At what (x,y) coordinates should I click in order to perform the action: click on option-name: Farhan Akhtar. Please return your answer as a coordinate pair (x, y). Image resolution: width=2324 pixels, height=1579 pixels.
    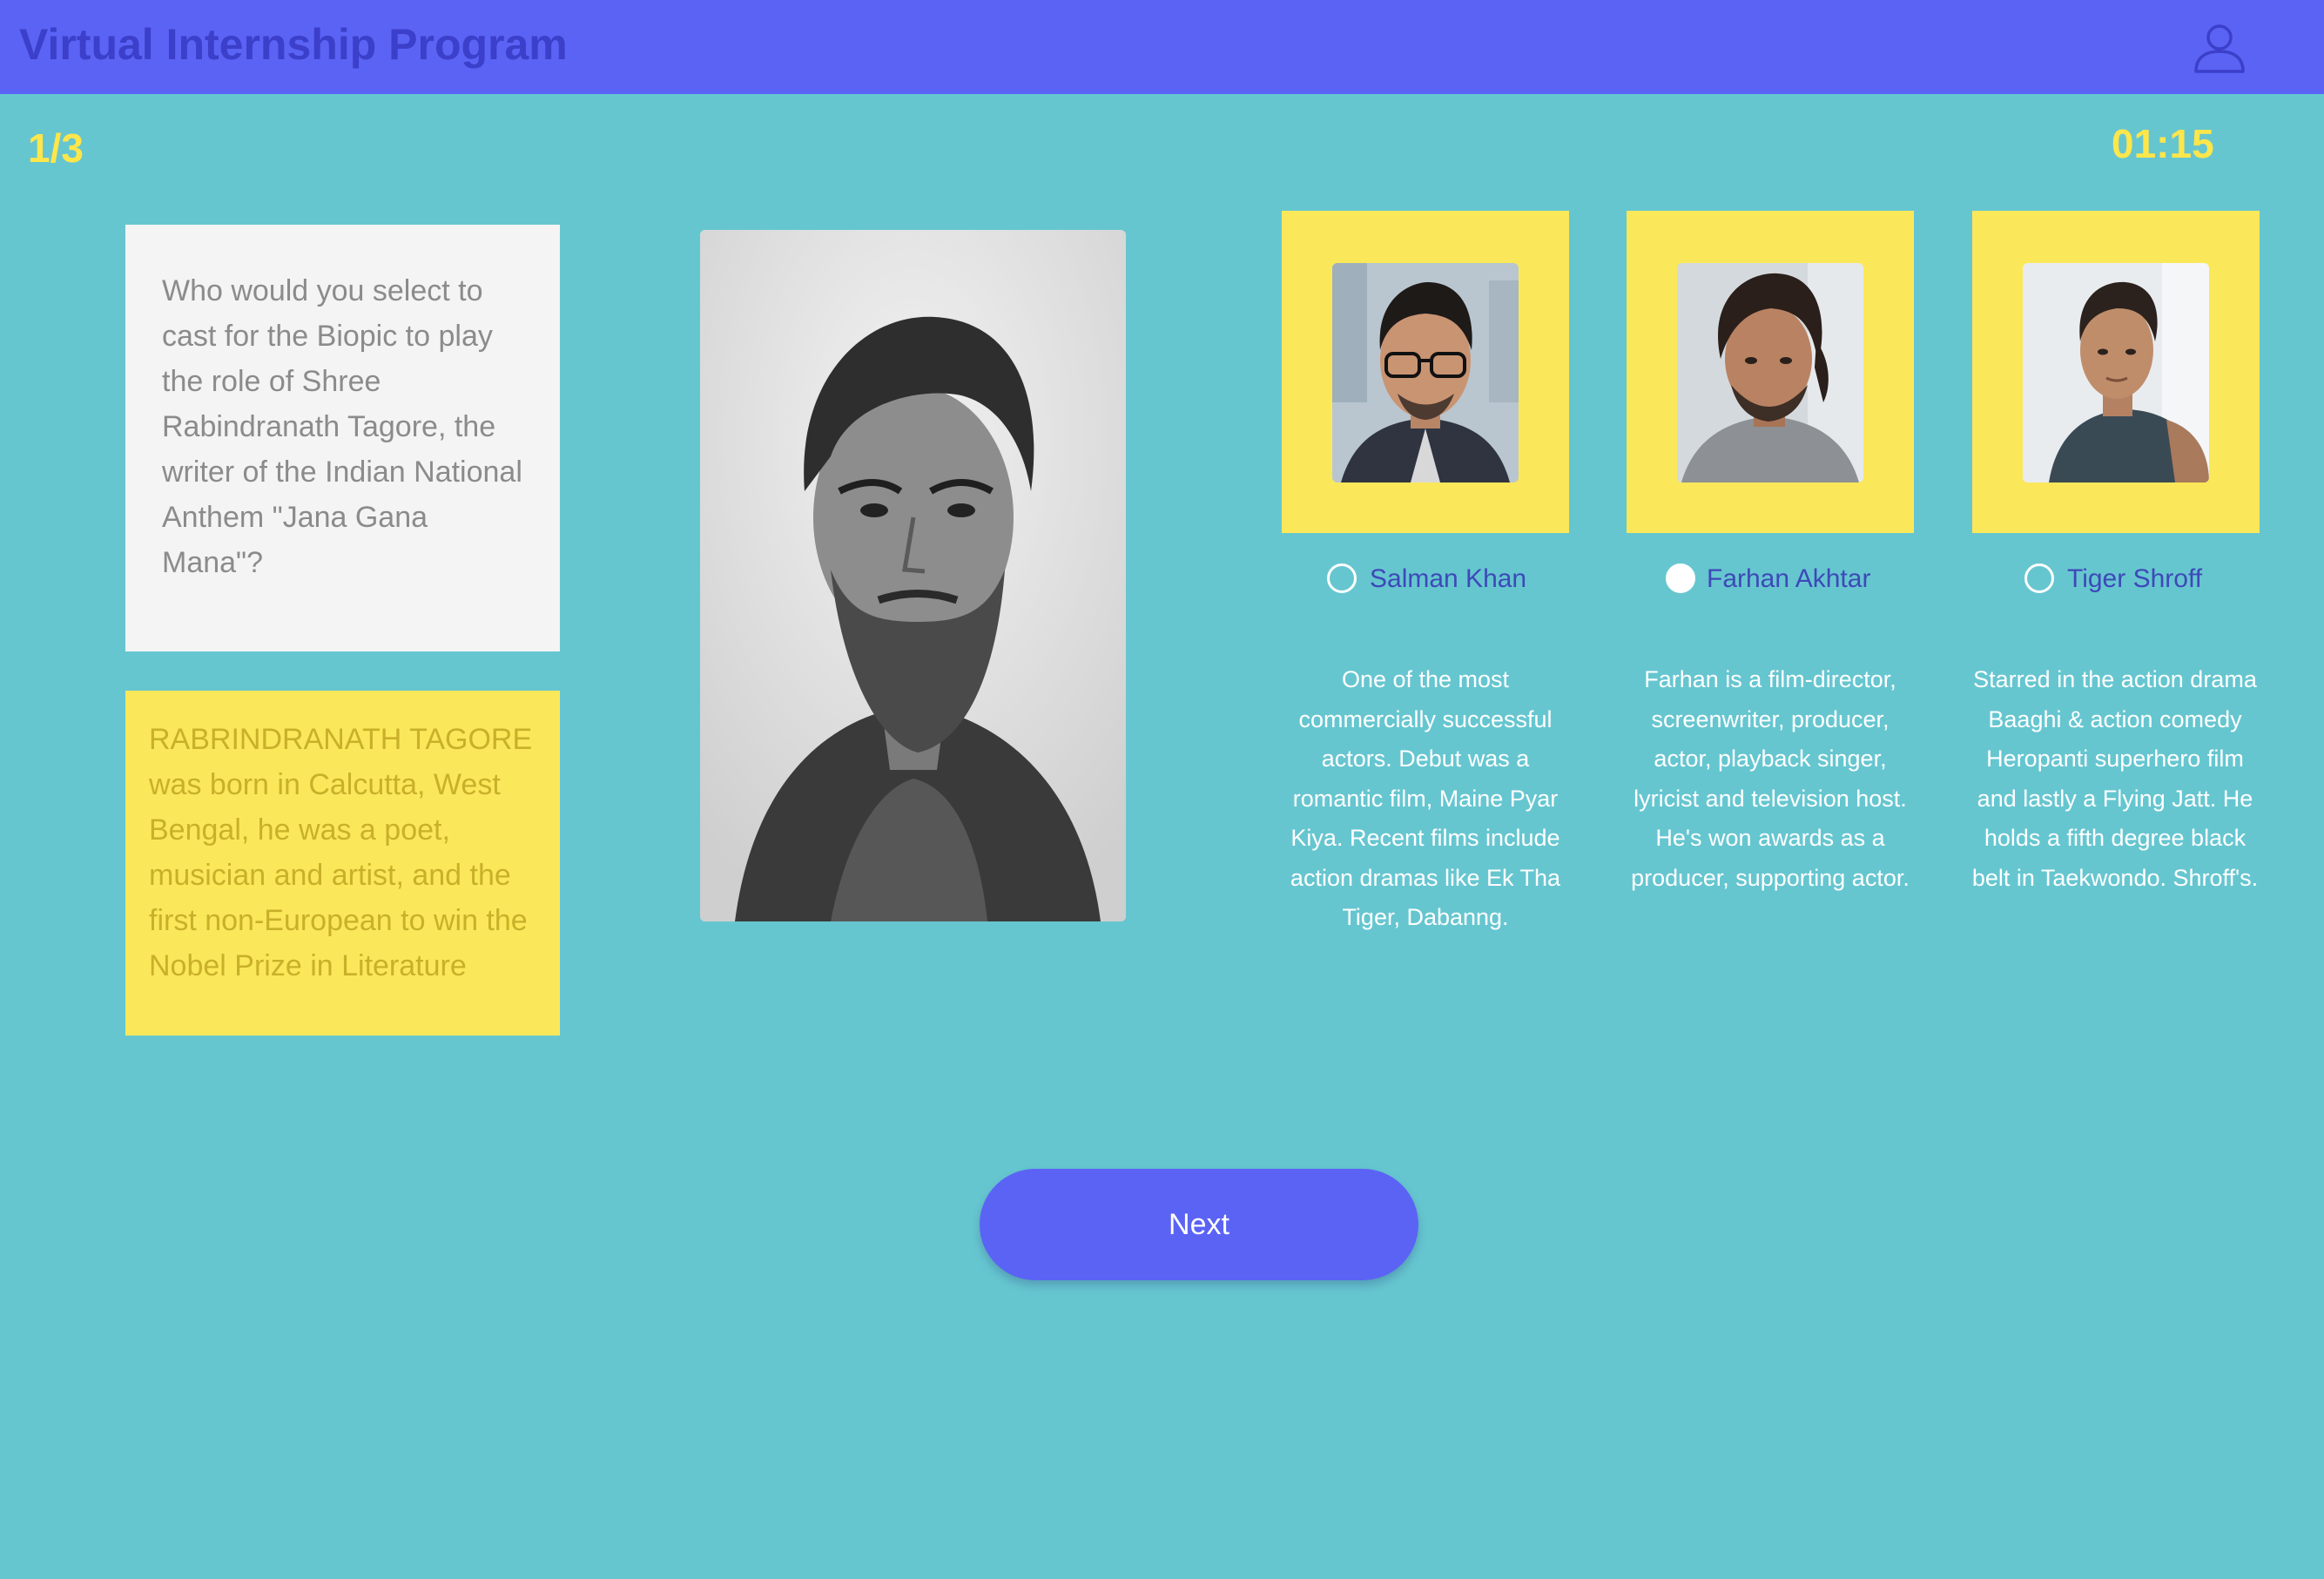
    Looking at the image, I should click on (1789, 579).